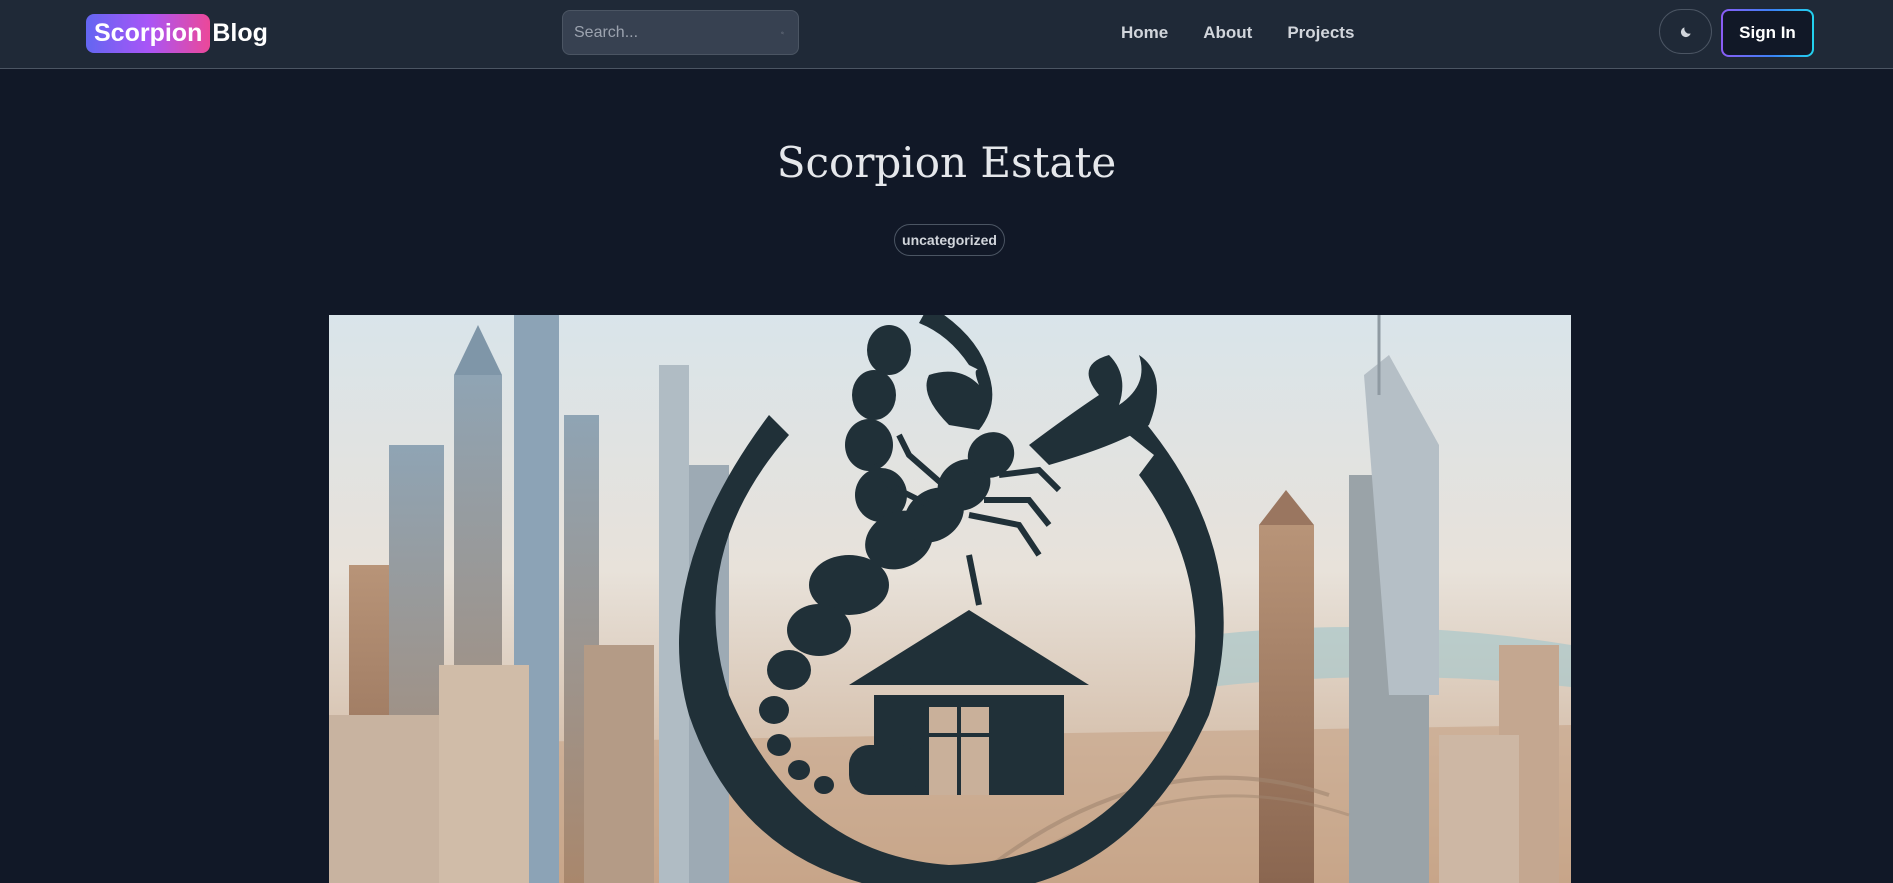 Image resolution: width=1893 pixels, height=883 pixels. What do you see at coordinates (1144, 33) in the screenshot?
I see `nav-link-home: Home` at bounding box center [1144, 33].